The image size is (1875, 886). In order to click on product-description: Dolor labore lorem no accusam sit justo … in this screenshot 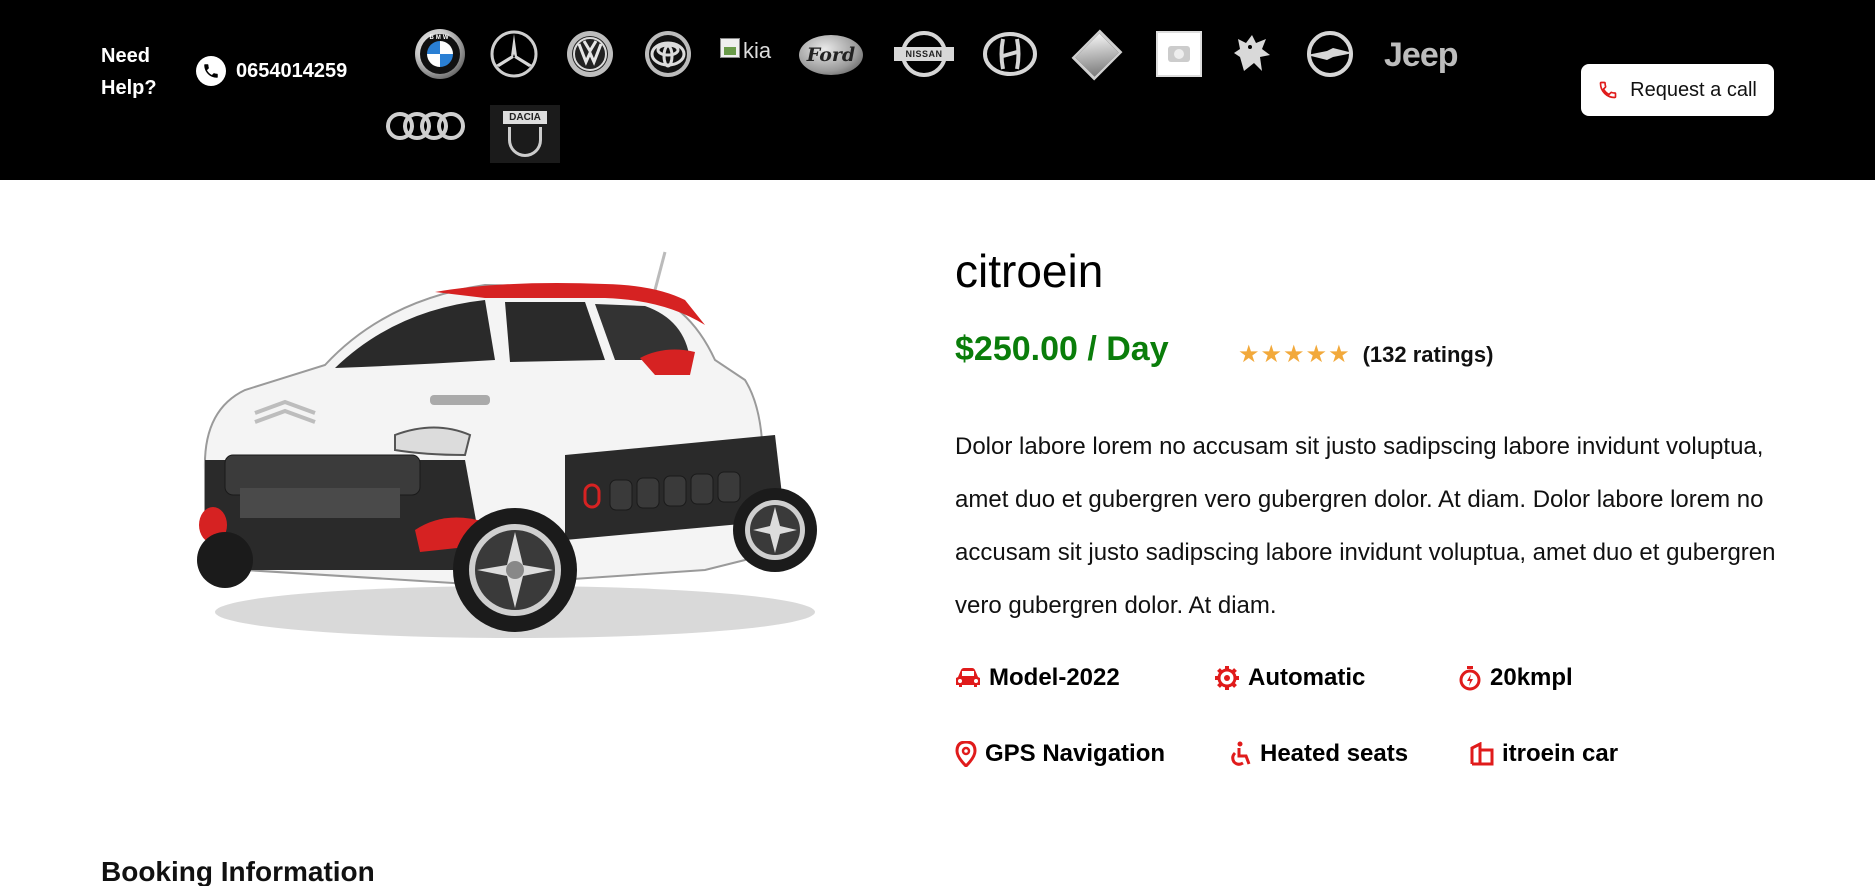, I will do `click(1365, 526)`.